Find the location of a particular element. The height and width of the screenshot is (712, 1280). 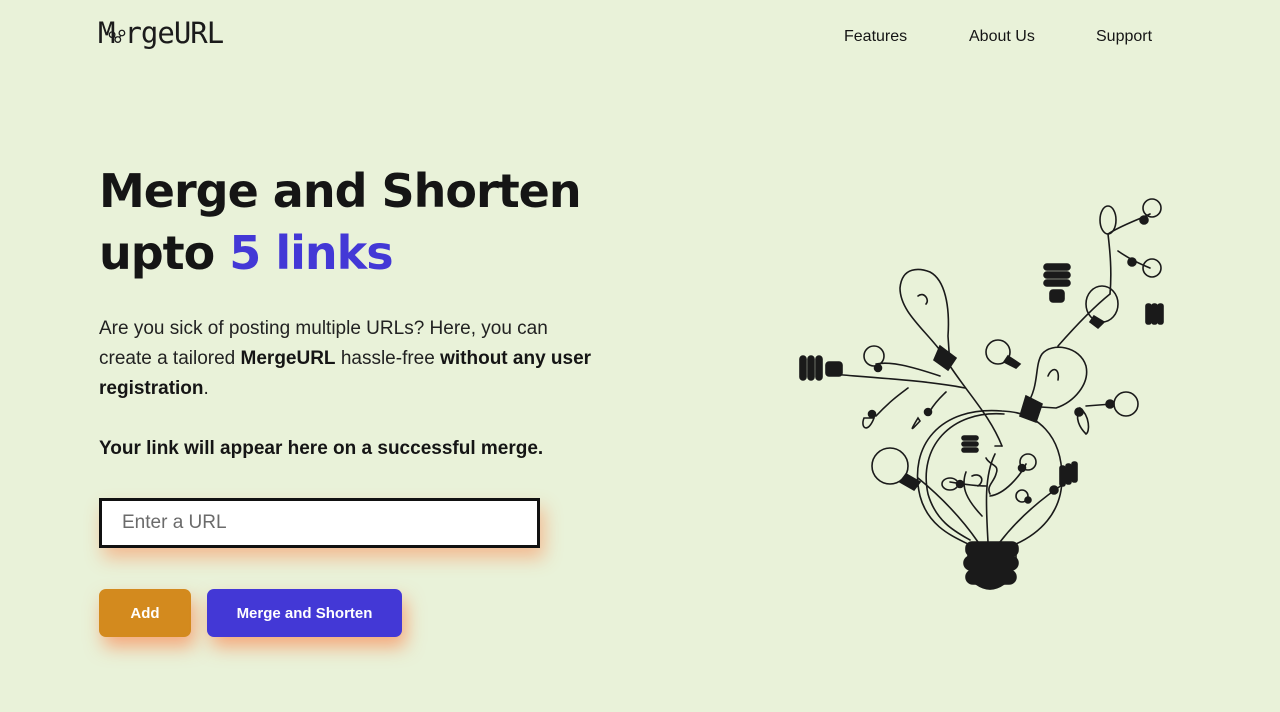

top-nav: Features About Us Support is located at coordinates (640, 39).